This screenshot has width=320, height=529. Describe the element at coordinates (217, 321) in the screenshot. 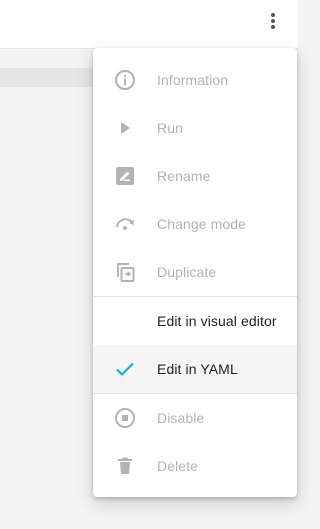

I see `menu-item-label: Edit in visual editor` at that location.